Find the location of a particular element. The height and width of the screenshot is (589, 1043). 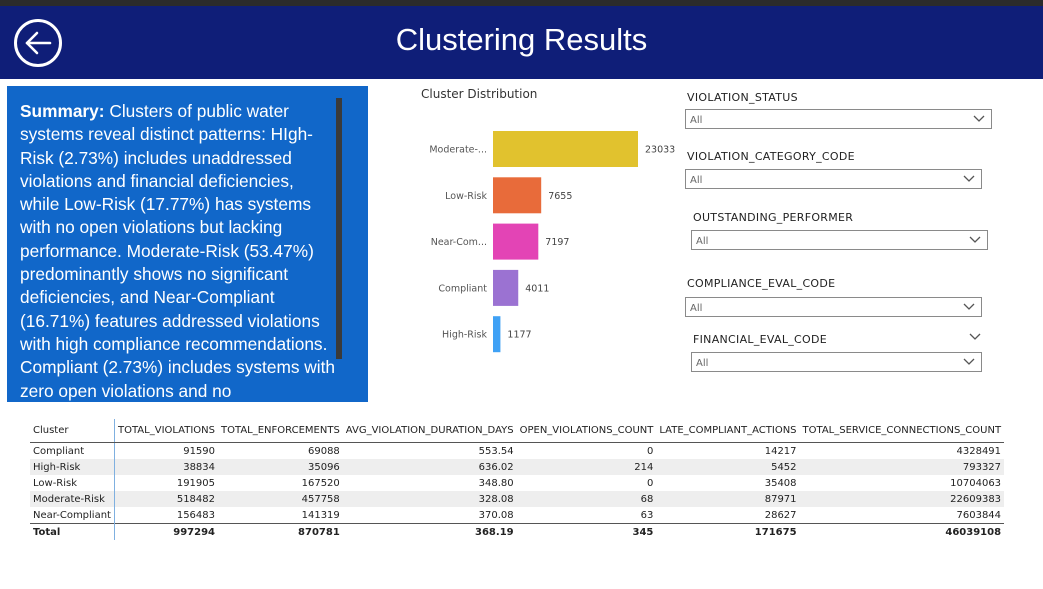

table-cell: Compliant is located at coordinates (72, 450).